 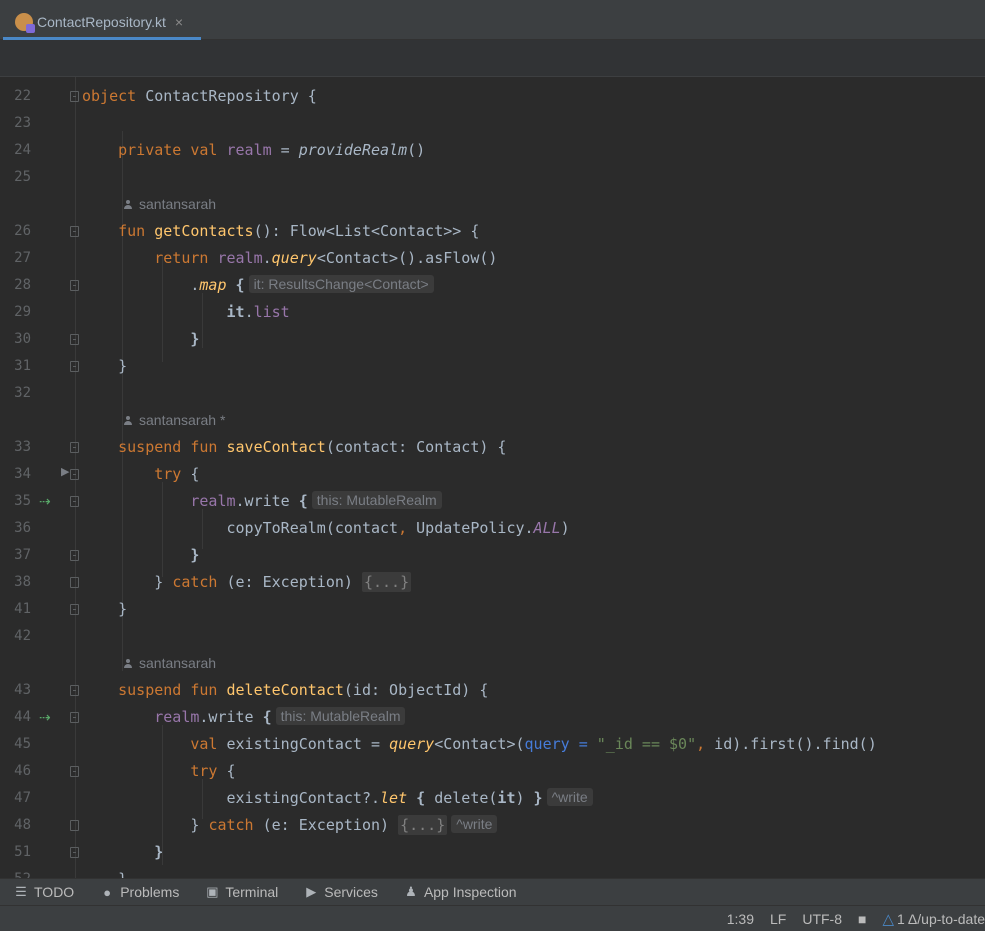 What do you see at coordinates (470, 892) in the screenshot?
I see `tool-label: App Inspection` at bounding box center [470, 892].